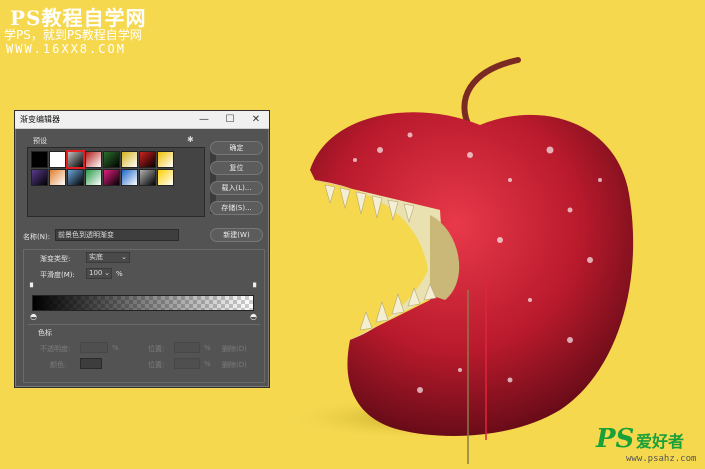 This screenshot has width=705, height=469. Describe the element at coordinates (234, 349) in the screenshot. I see `opacity-delete-button: 删除(D)` at that location.